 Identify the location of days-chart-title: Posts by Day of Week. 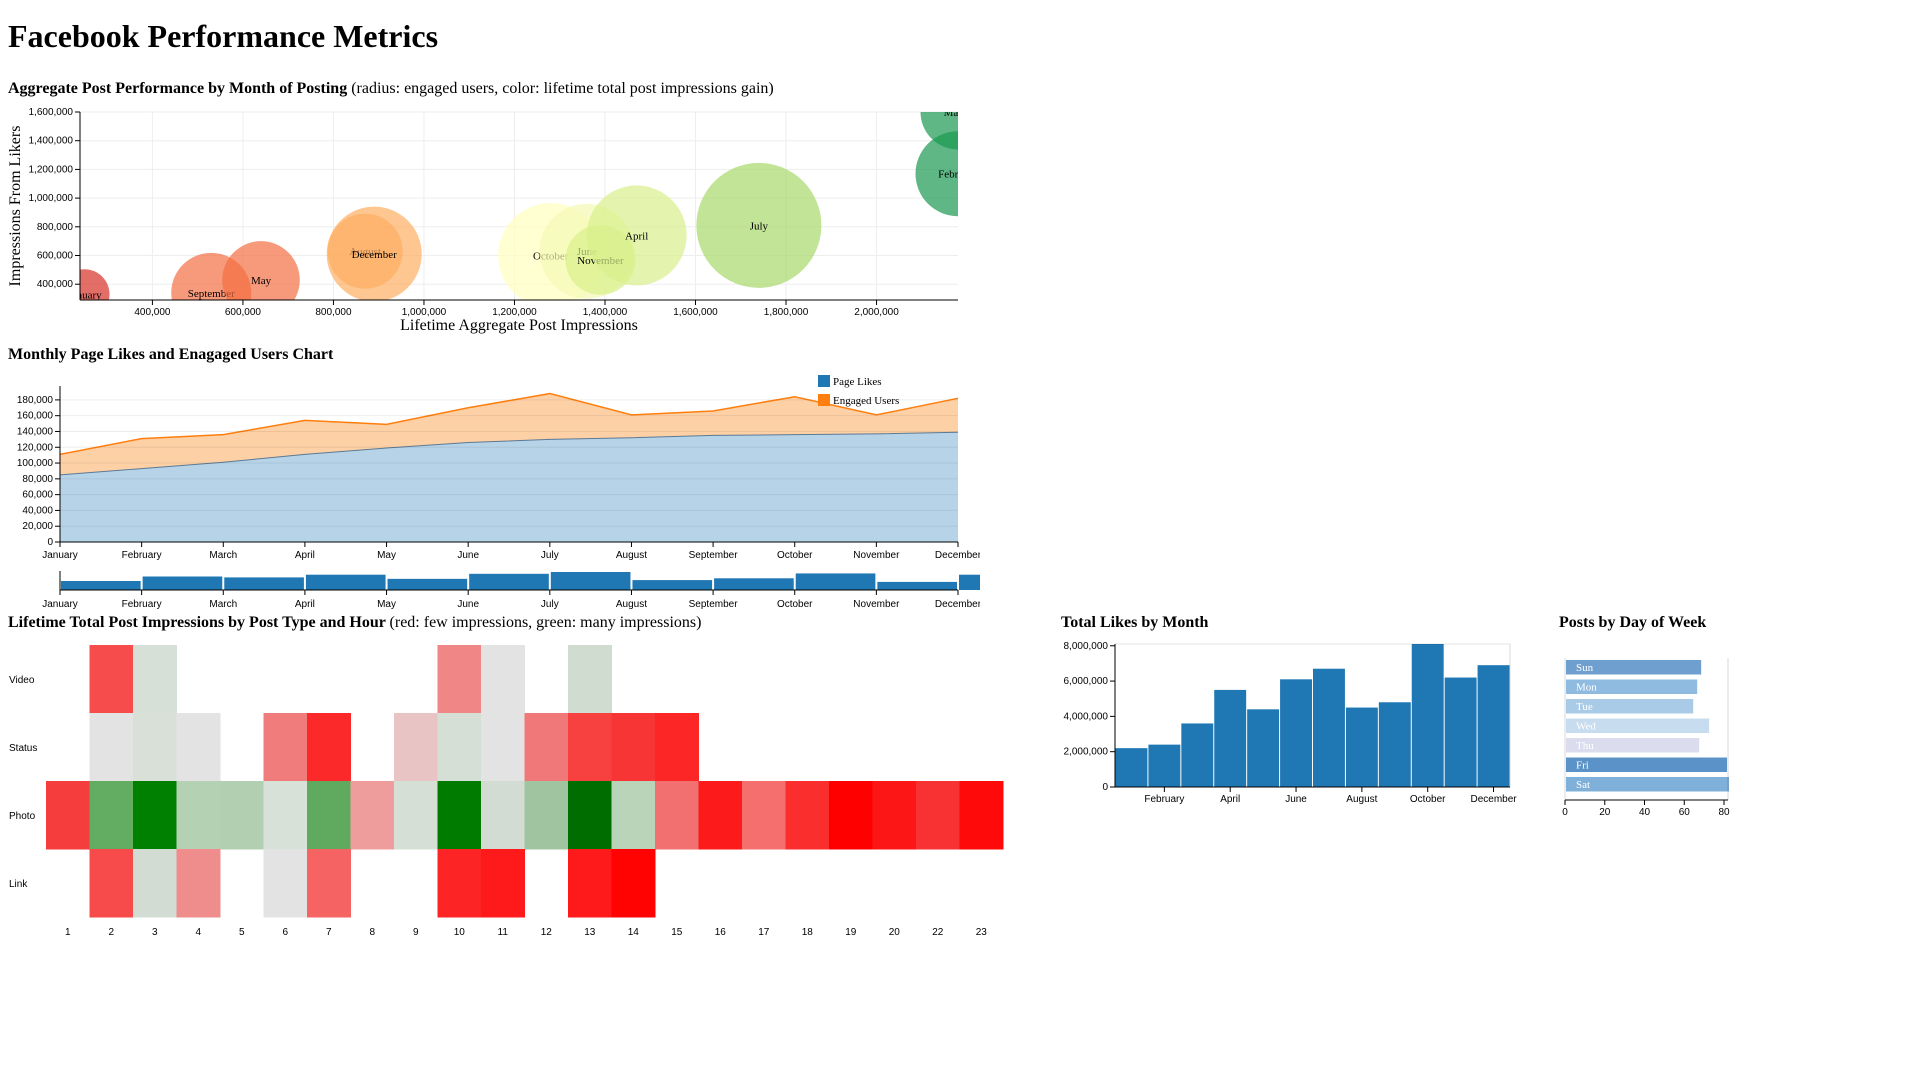
(1633, 622).